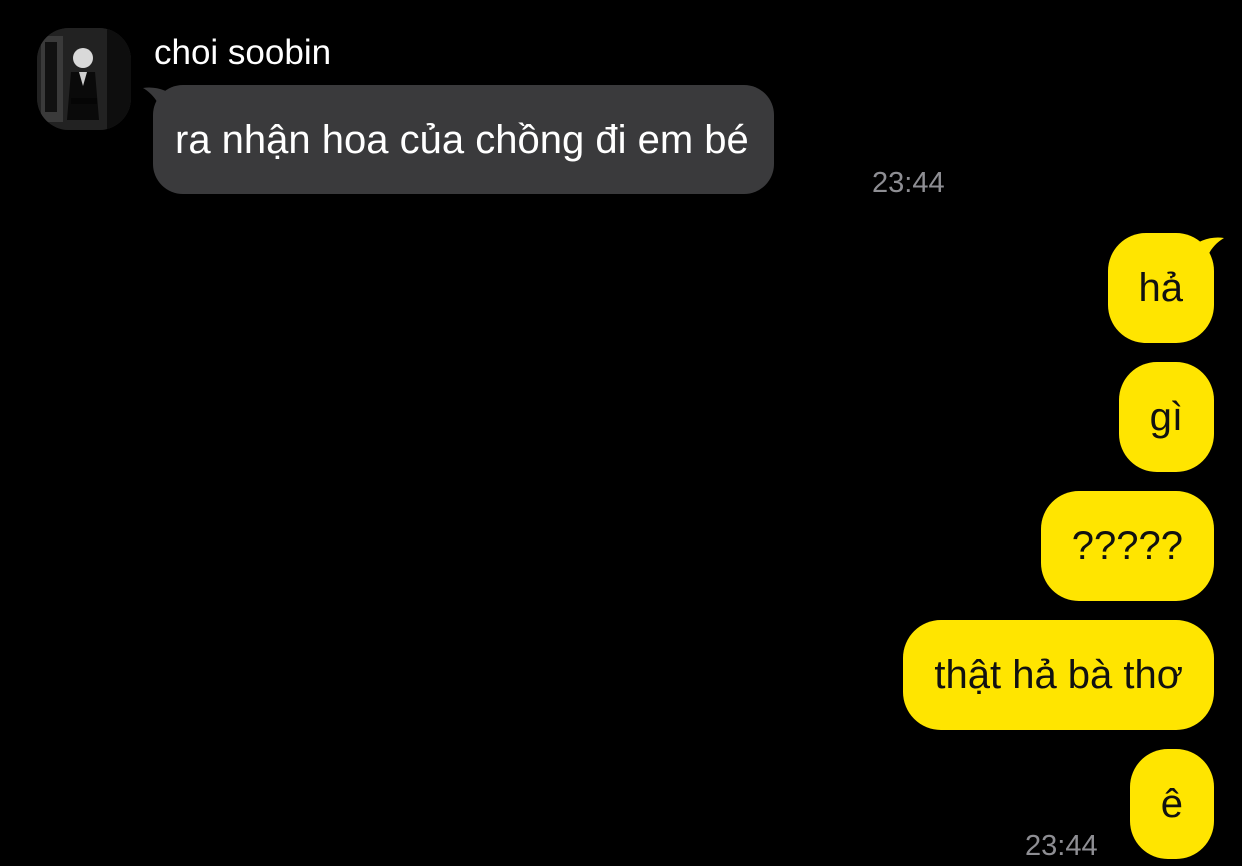 This screenshot has width=1242, height=866. Describe the element at coordinates (1160, 288) in the screenshot. I see `message-bubble-outgoing: hả` at that location.